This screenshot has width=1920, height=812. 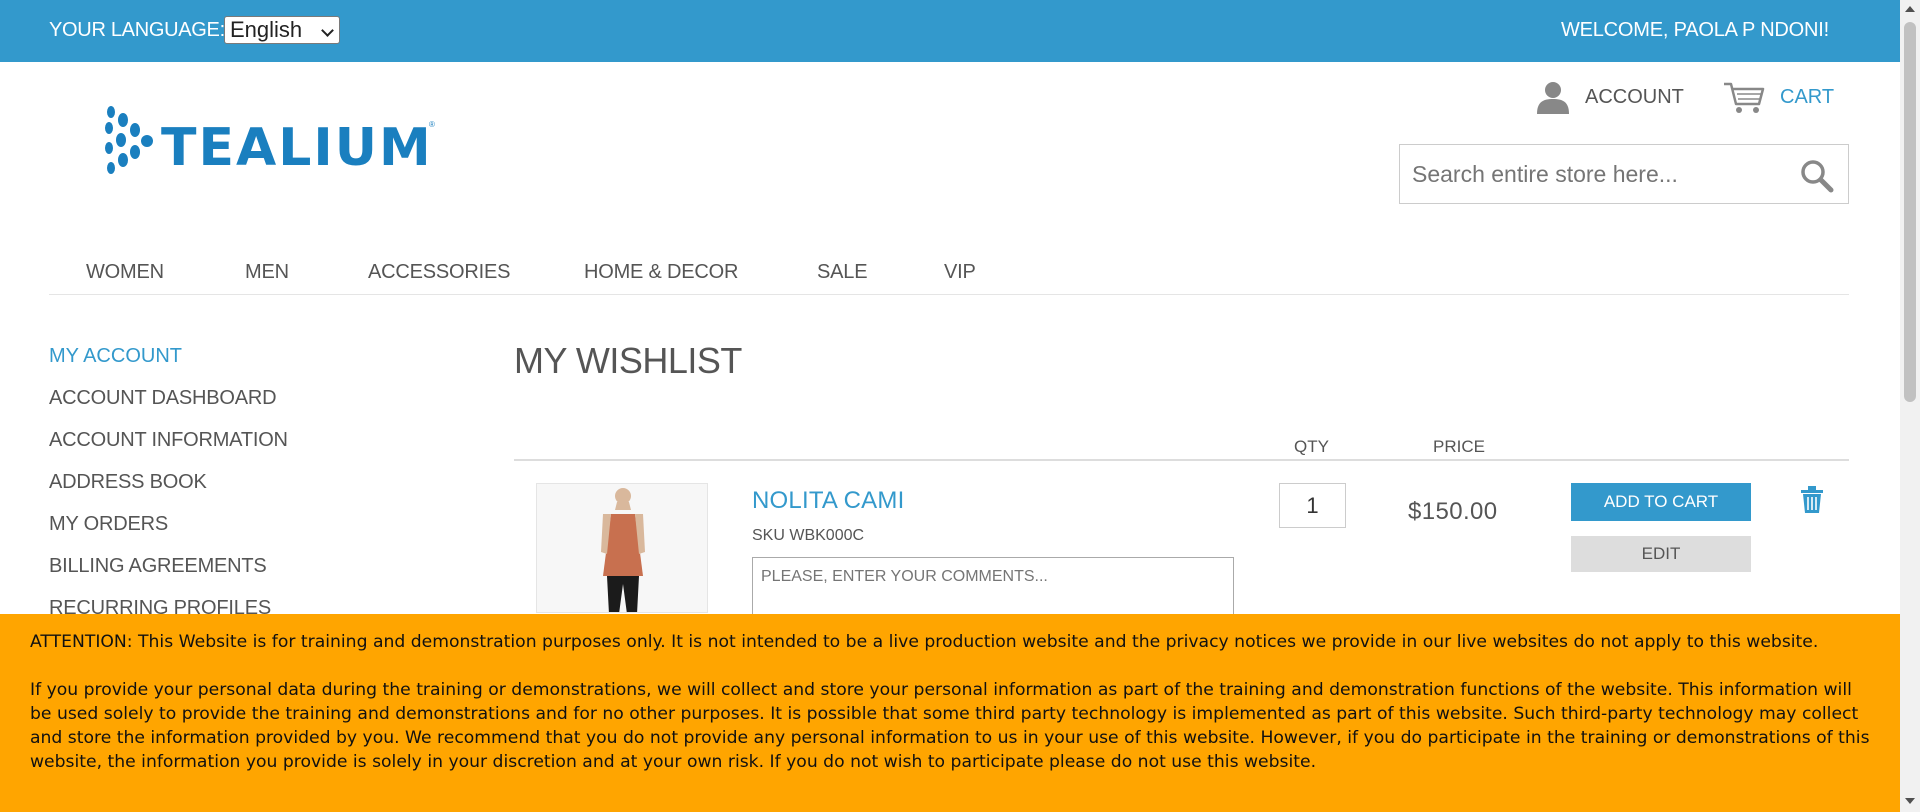 I want to click on sidebar-item-address-book: ADDRESS BOOK, so click(x=128, y=482).